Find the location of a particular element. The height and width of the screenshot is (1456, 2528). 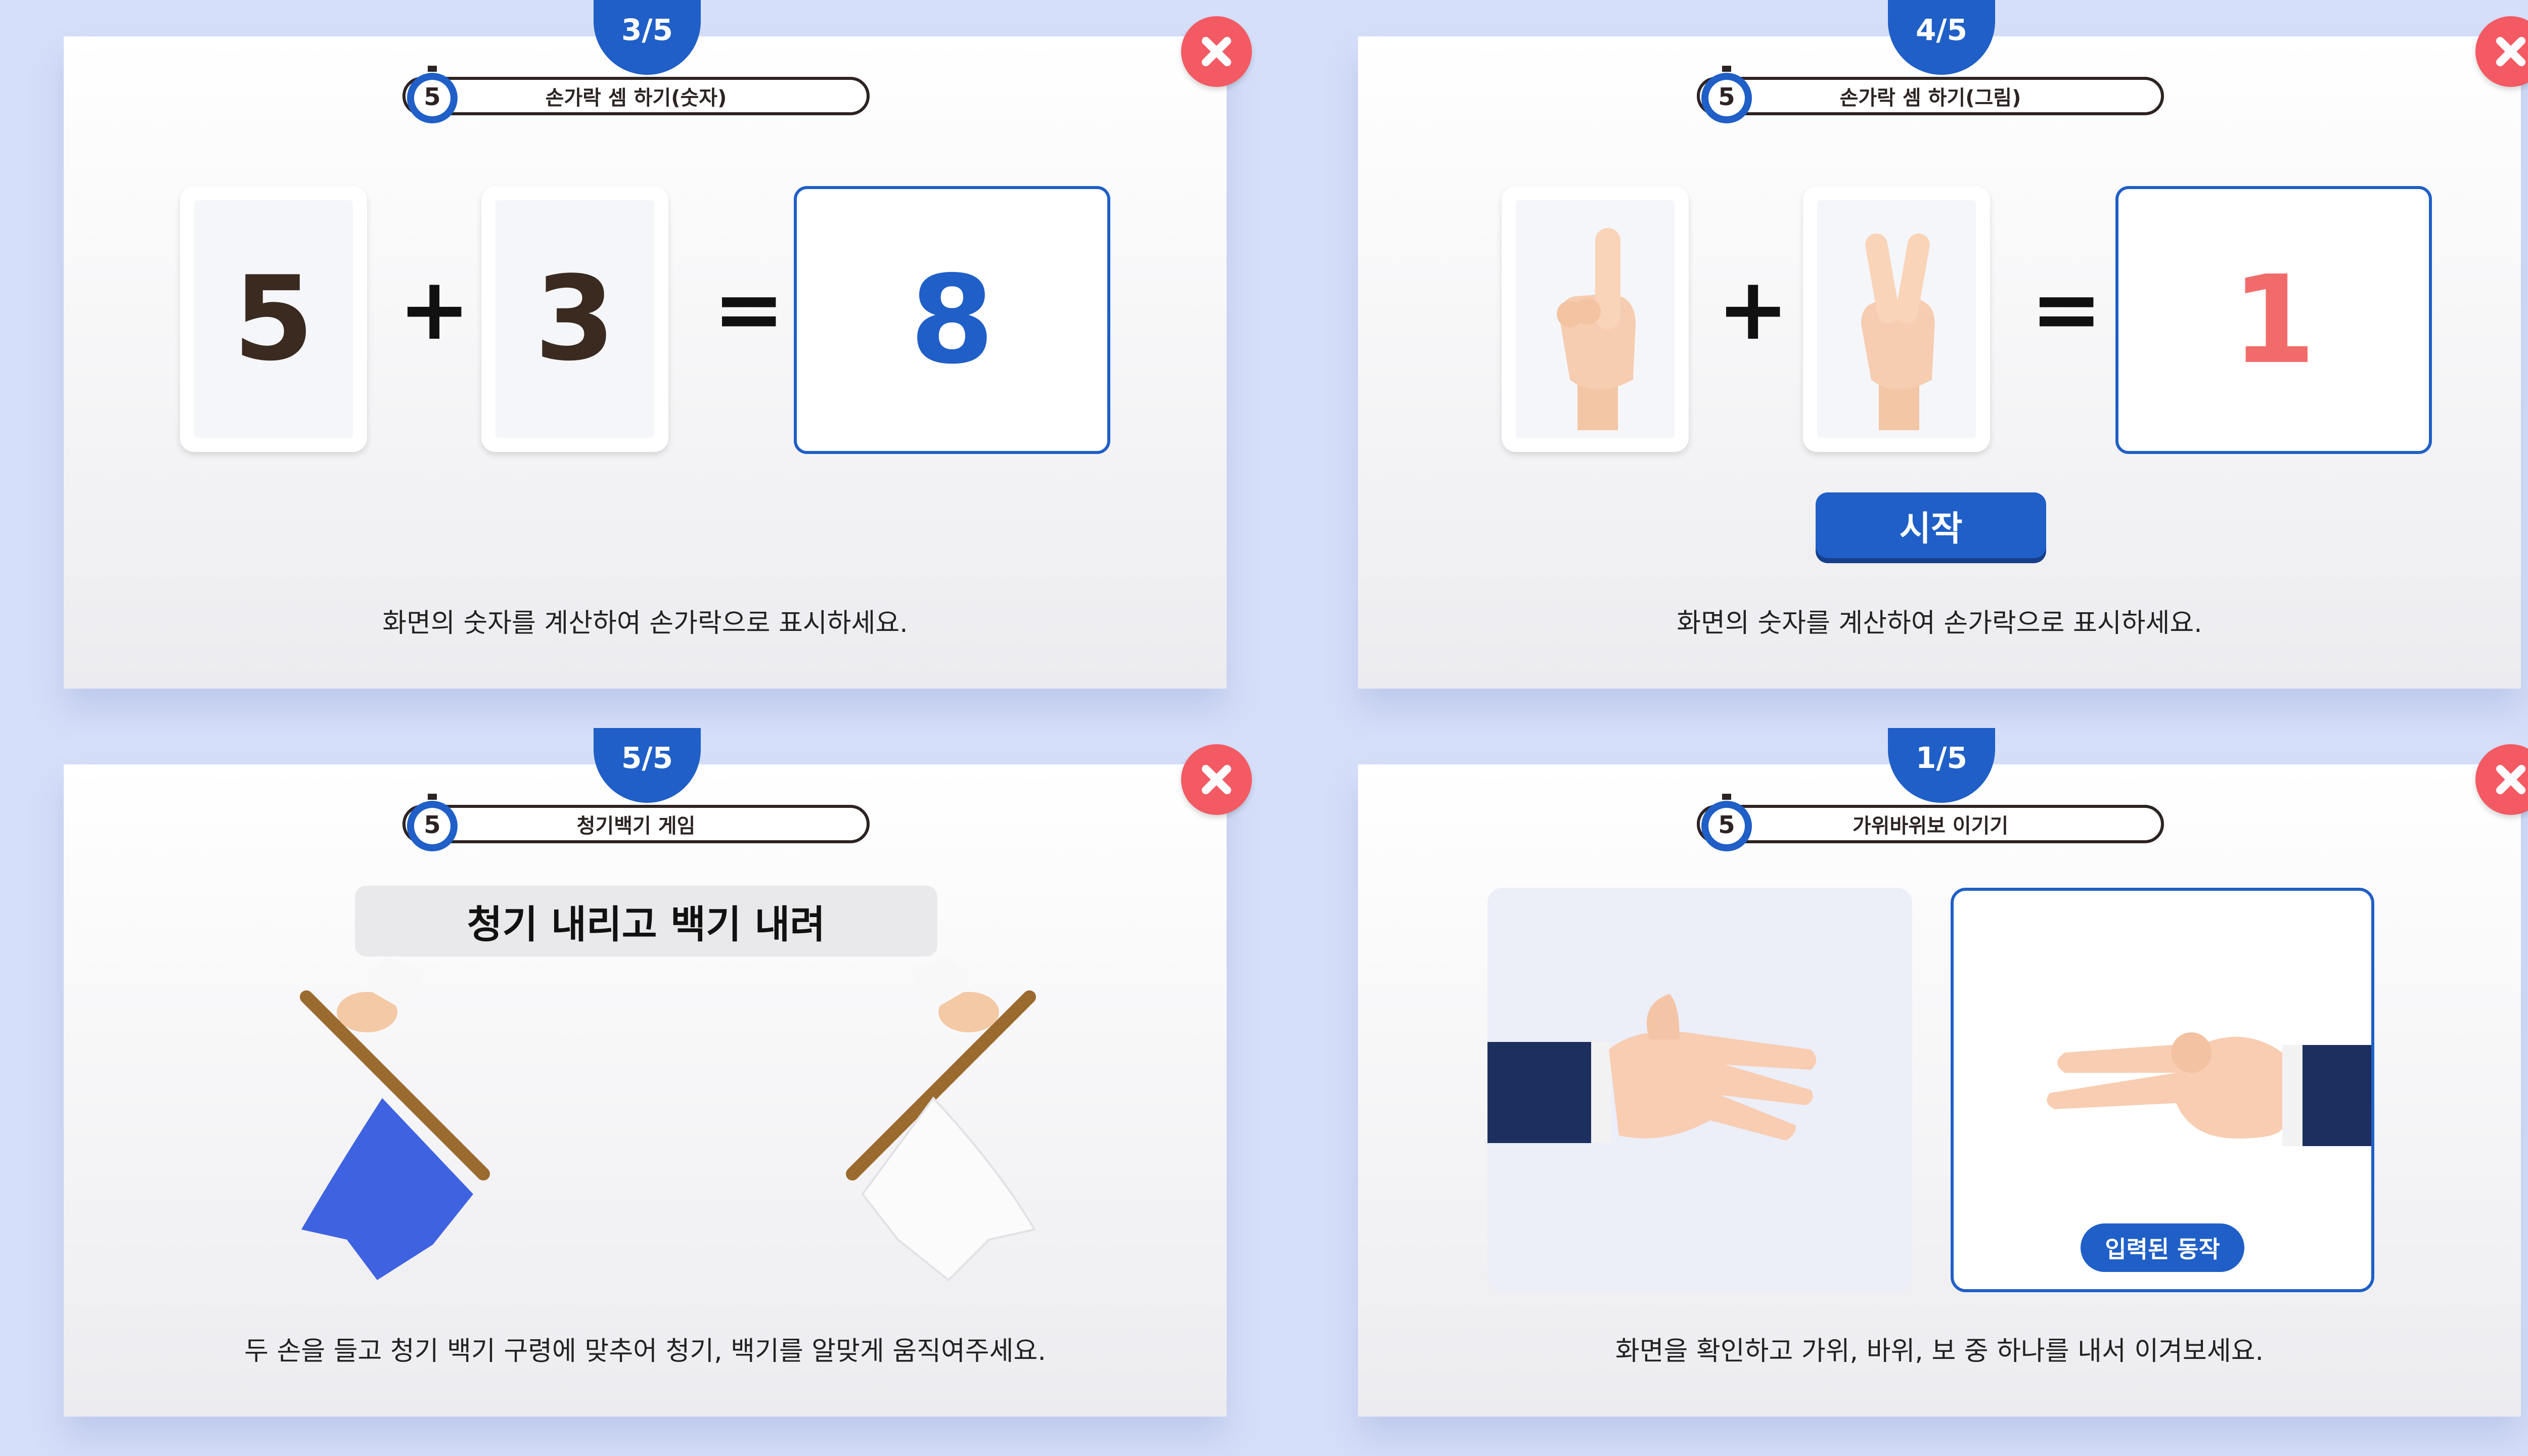

progress-badge: 4/5 is located at coordinates (1942, 37).